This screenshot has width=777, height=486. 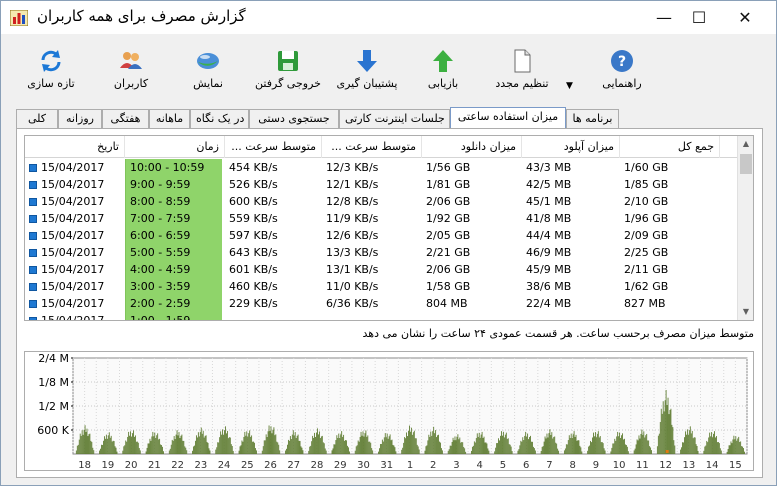 I want to click on column-avg-speed-1: ... متوسط سرعت, so click(x=273, y=147).